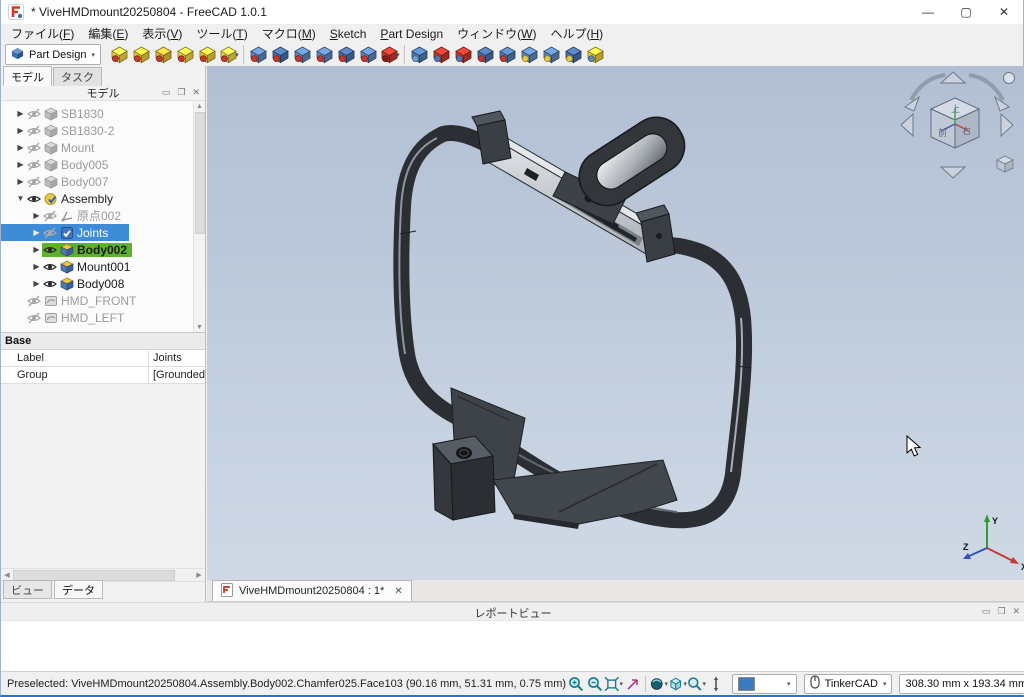  I want to click on tree-item-HMD_FRONT: HMD_FRONT, so click(97, 300).